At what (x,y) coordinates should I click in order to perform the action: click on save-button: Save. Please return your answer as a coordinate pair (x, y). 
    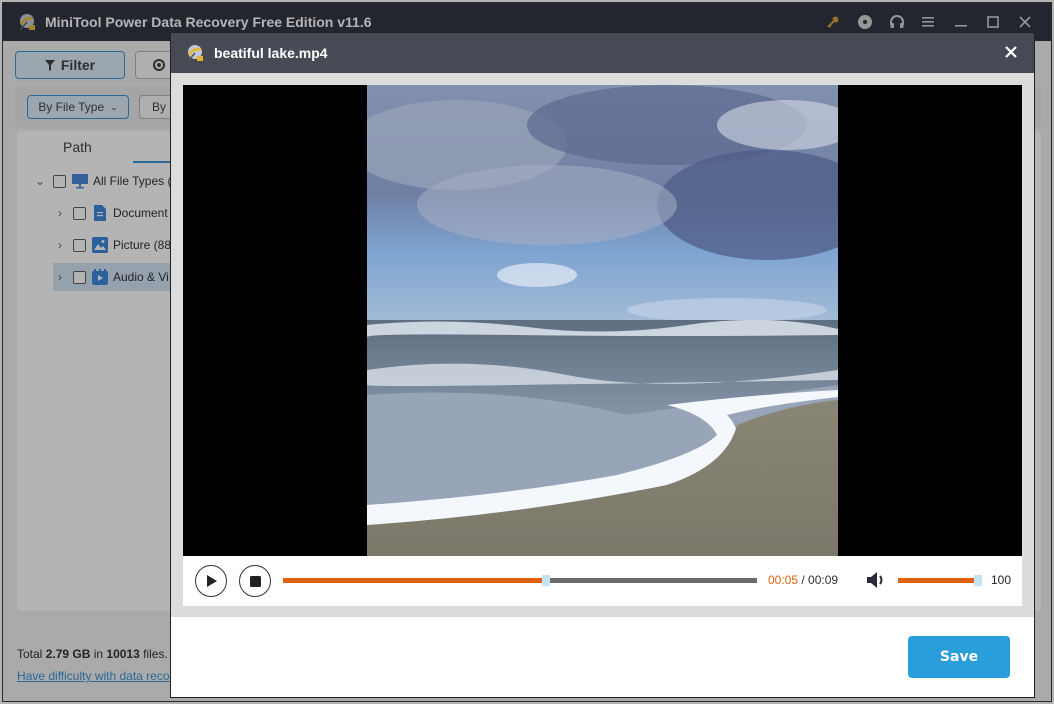
    Looking at the image, I should click on (959, 657).